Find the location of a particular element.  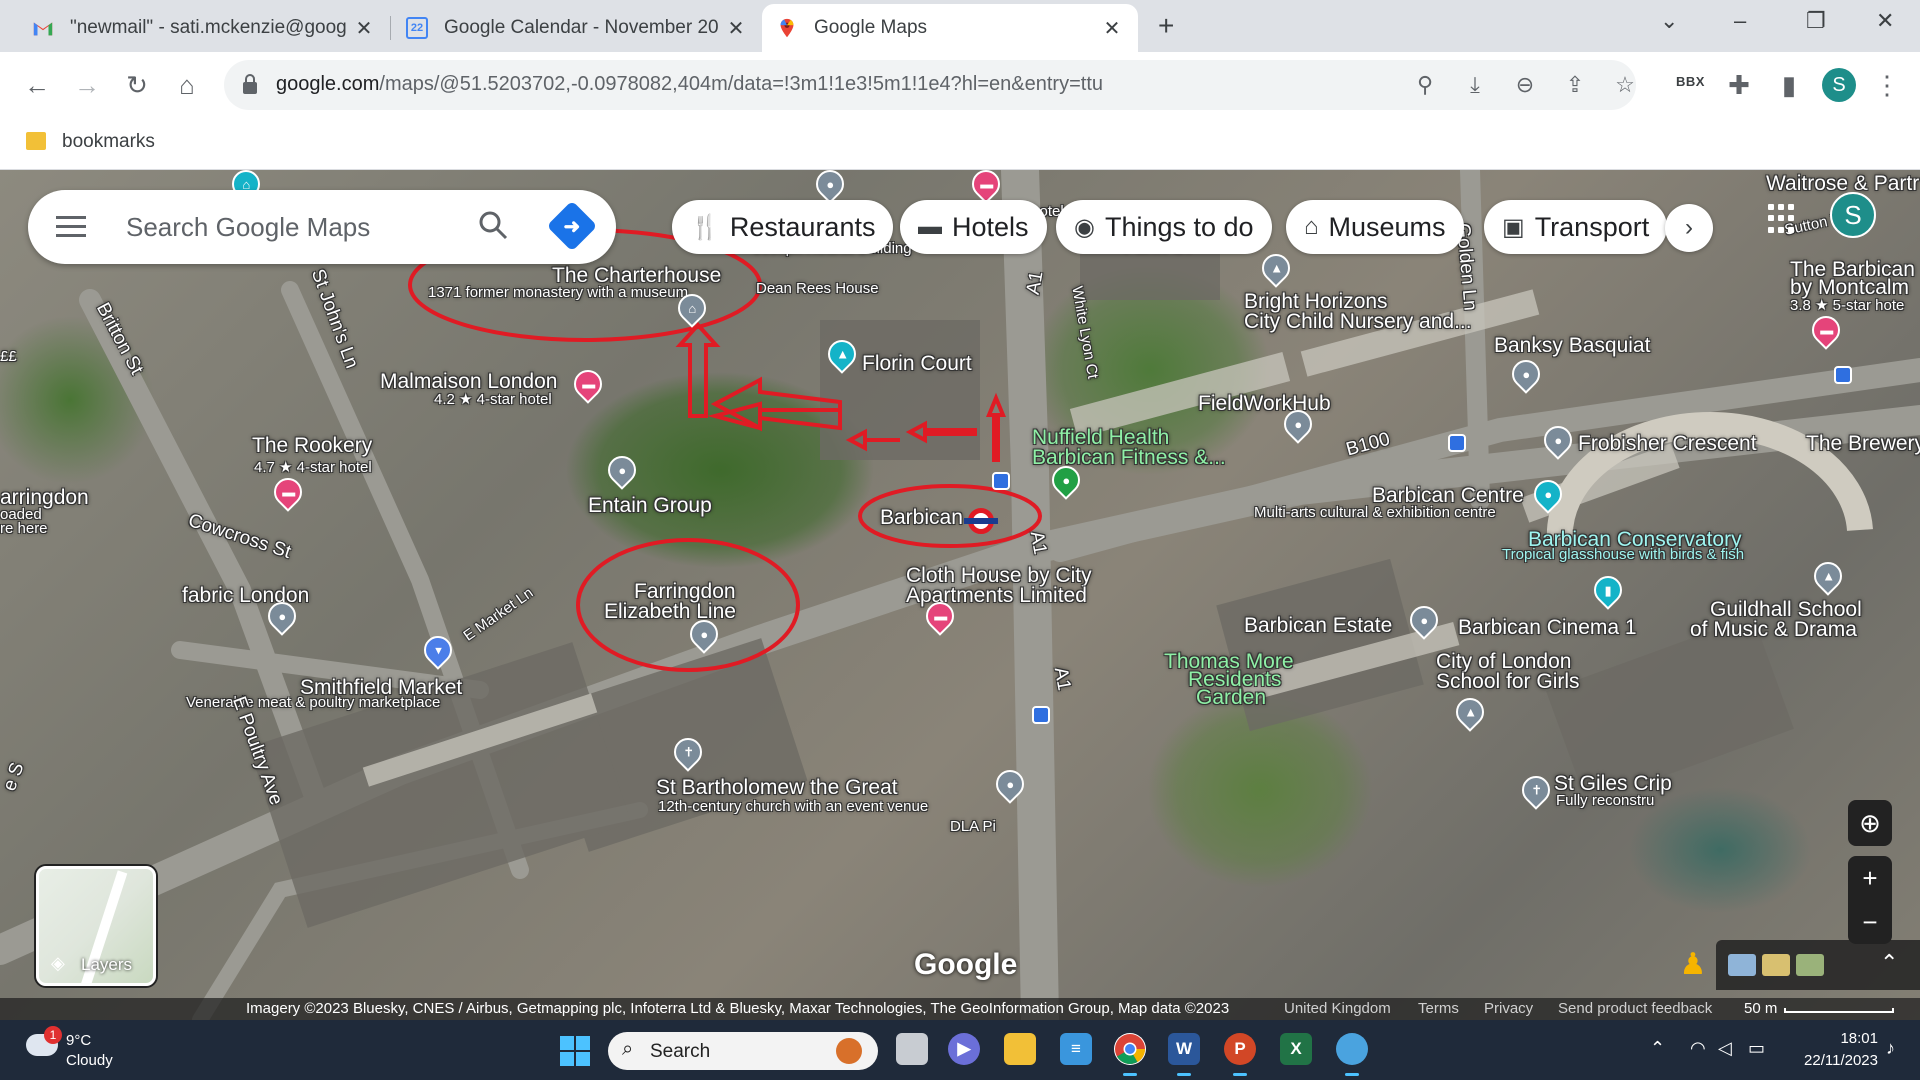

country-label: United Kingdom is located at coordinates (1337, 1008).